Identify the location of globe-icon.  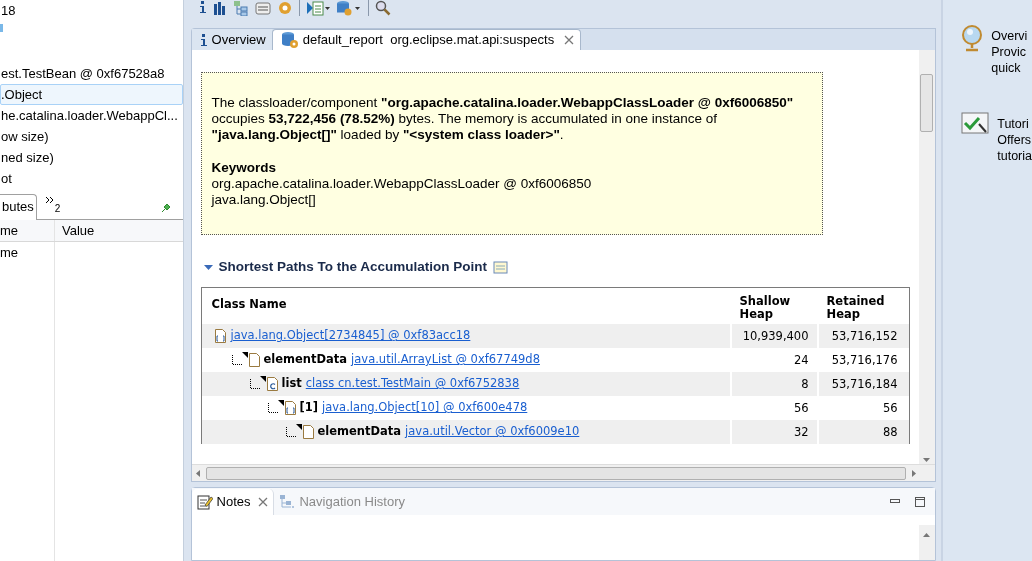
(972, 38).